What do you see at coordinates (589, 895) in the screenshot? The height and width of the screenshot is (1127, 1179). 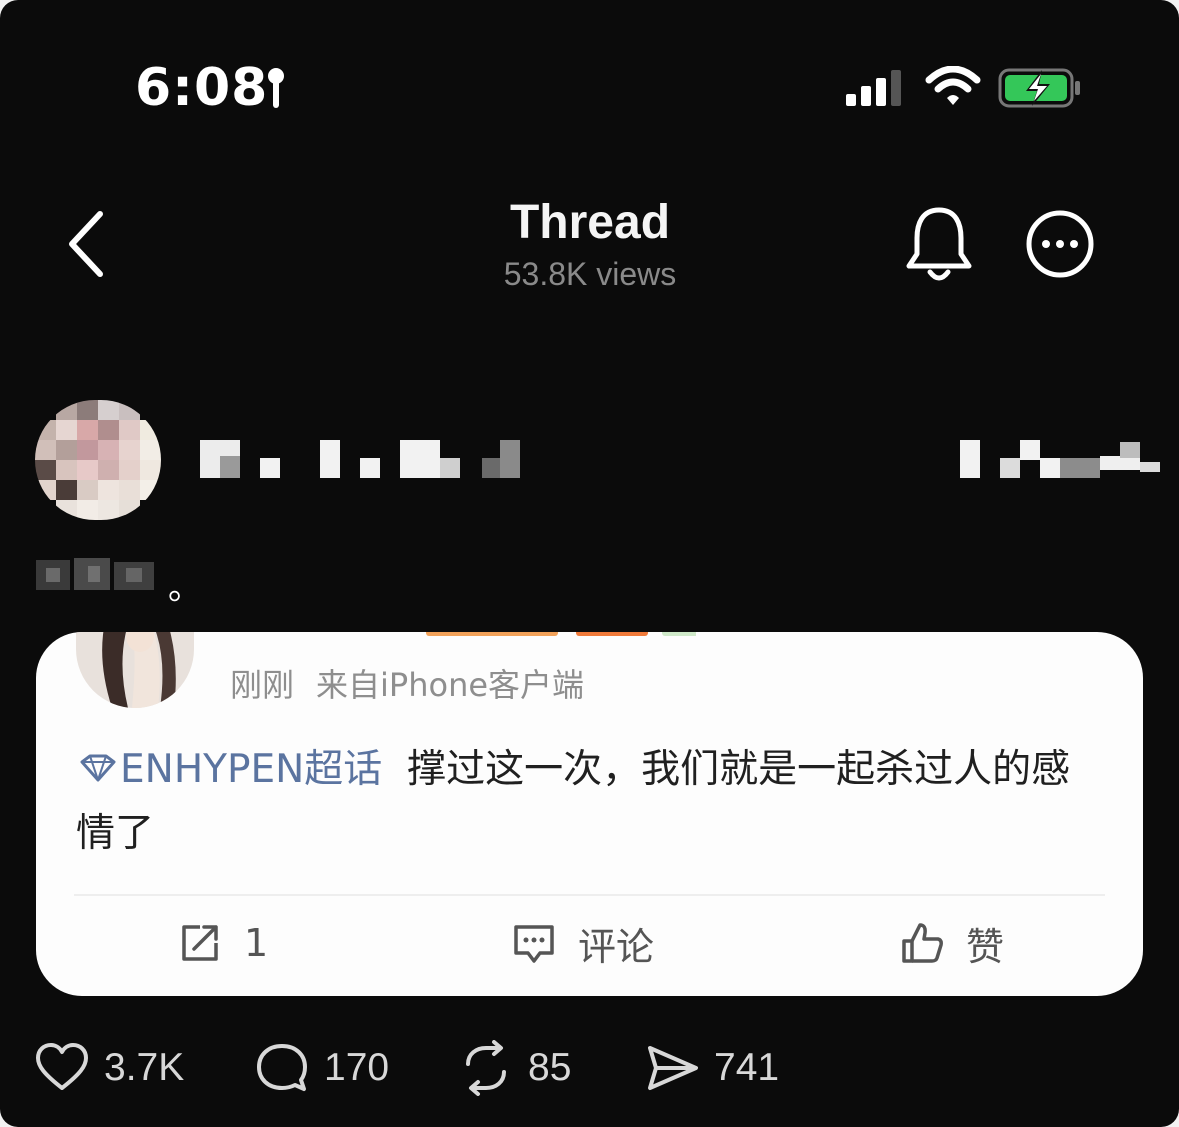 I see `card-divider` at bounding box center [589, 895].